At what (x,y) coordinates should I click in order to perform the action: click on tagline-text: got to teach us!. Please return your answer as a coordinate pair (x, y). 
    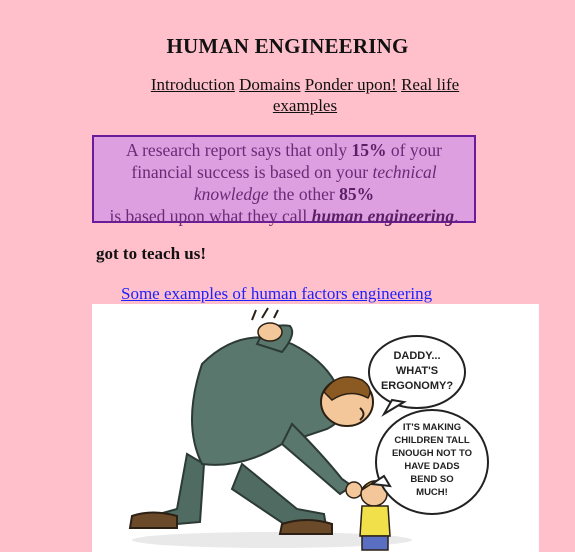
    Looking at the image, I should click on (151, 253).